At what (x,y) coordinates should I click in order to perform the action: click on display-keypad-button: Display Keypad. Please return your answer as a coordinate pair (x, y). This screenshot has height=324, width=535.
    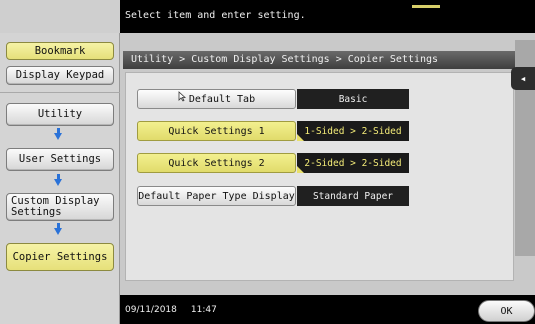
    Looking at the image, I should click on (60, 75).